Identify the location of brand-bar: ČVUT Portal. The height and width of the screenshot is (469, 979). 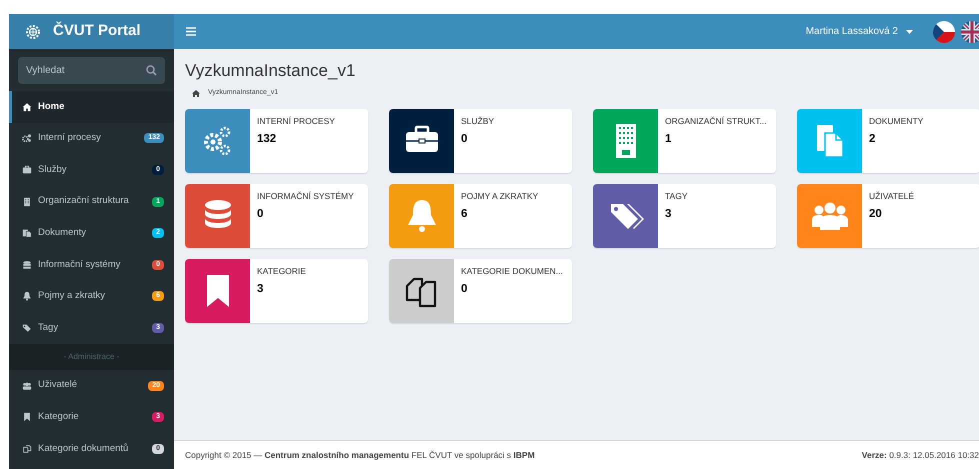
(91, 31).